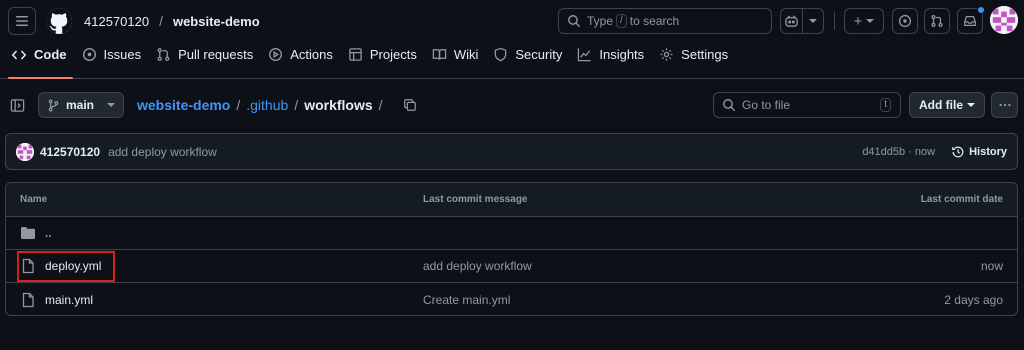  Describe the element at coordinates (898, 152) in the screenshot. I see `commit-sha-time: d41dd5b · now` at that location.